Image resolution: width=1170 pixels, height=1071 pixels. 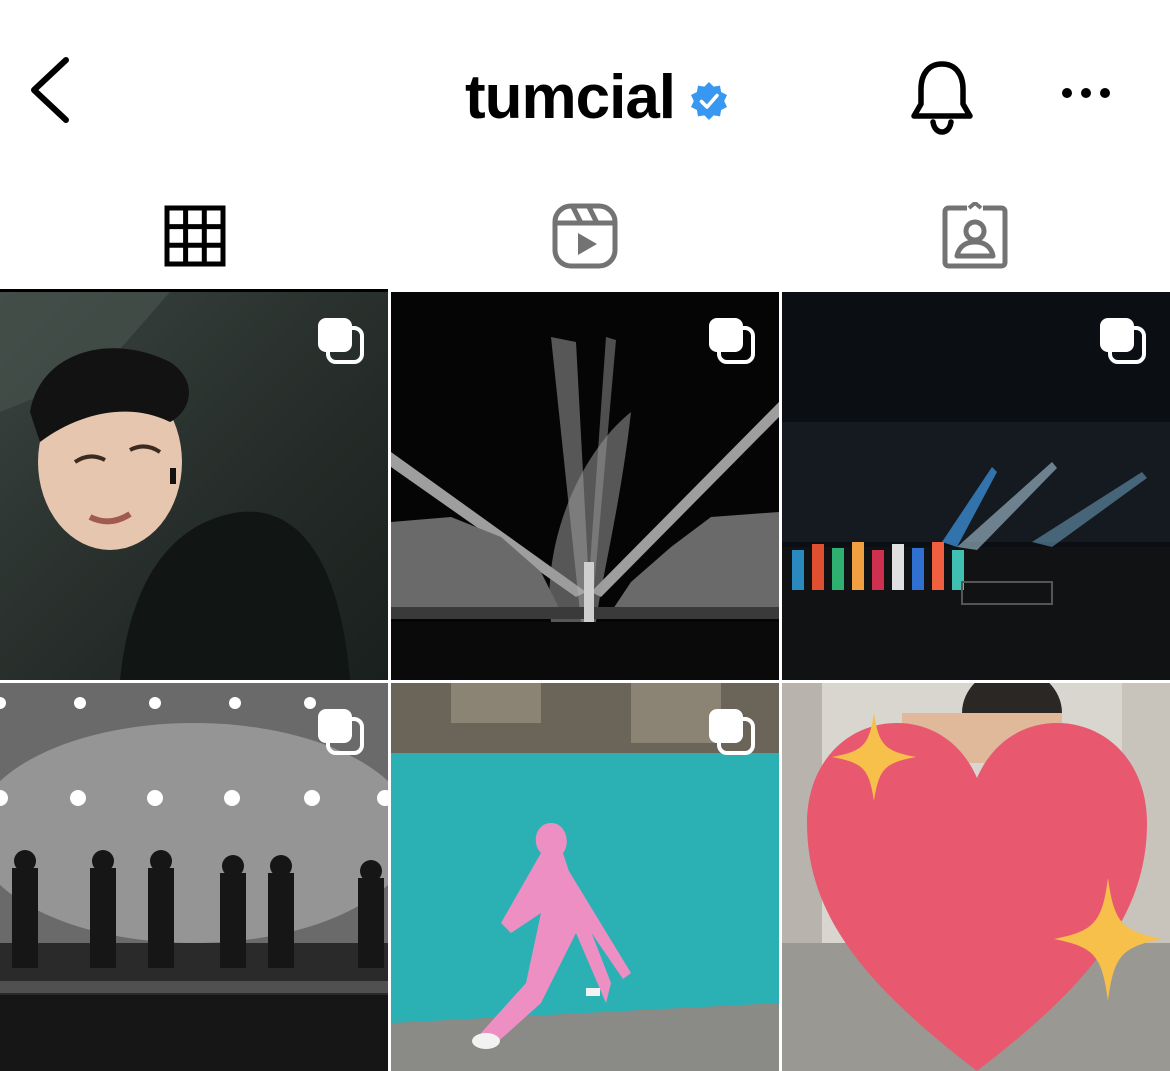 I want to click on tab-reels, so click(x=585, y=236).